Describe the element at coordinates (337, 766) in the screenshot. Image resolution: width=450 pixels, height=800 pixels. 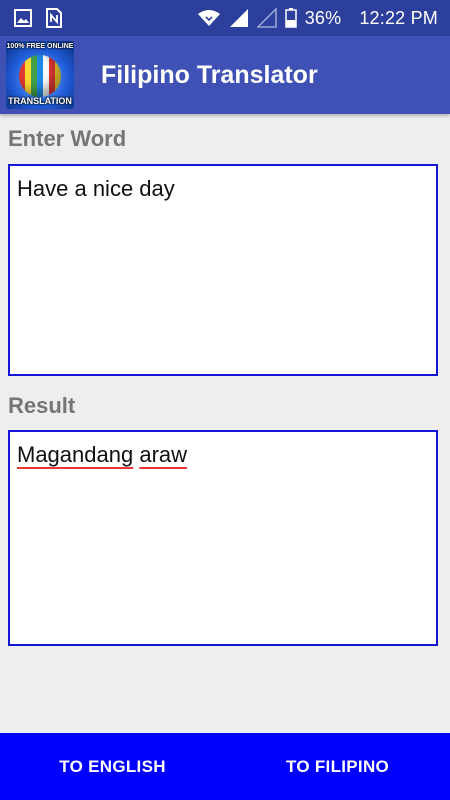
I see `to-filipino-button: TO FILIPINO` at that location.